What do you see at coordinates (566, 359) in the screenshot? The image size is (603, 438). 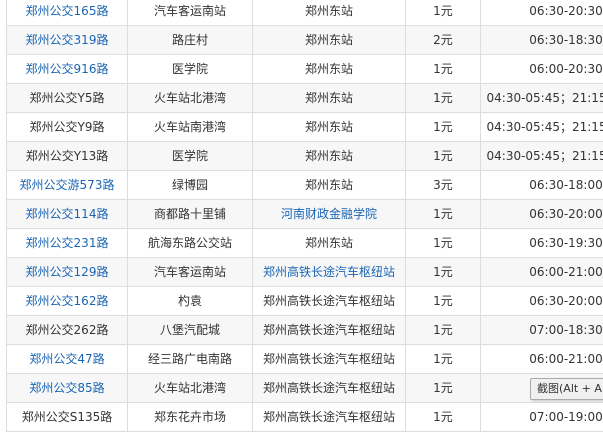 I see `service-time-text: 06:00-21:00` at bounding box center [566, 359].